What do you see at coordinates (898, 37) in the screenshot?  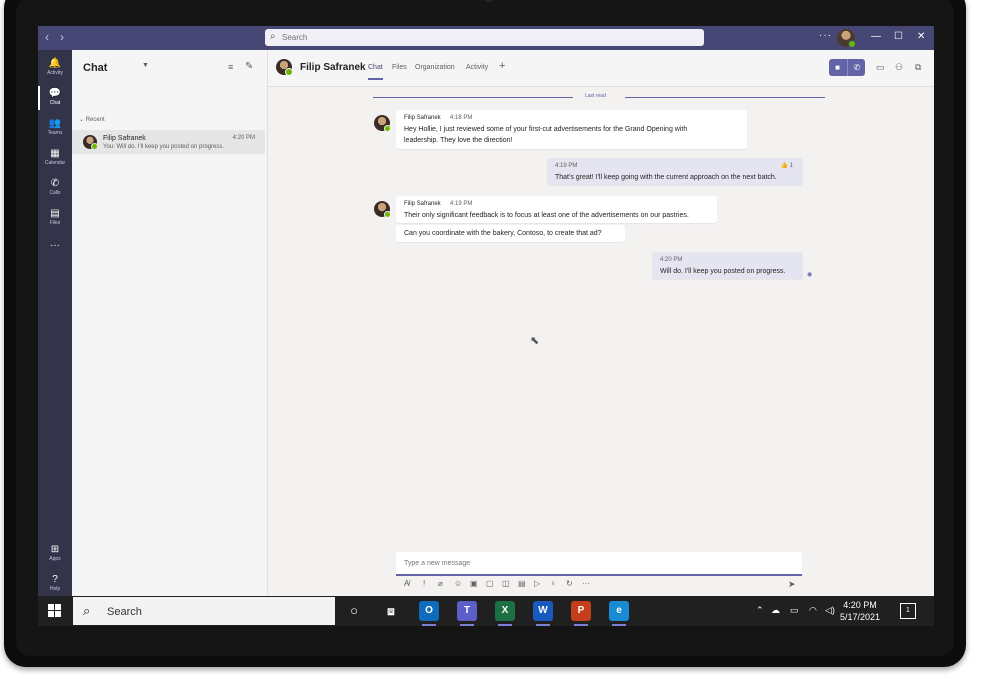 I see `maximize-button: ☐` at bounding box center [898, 37].